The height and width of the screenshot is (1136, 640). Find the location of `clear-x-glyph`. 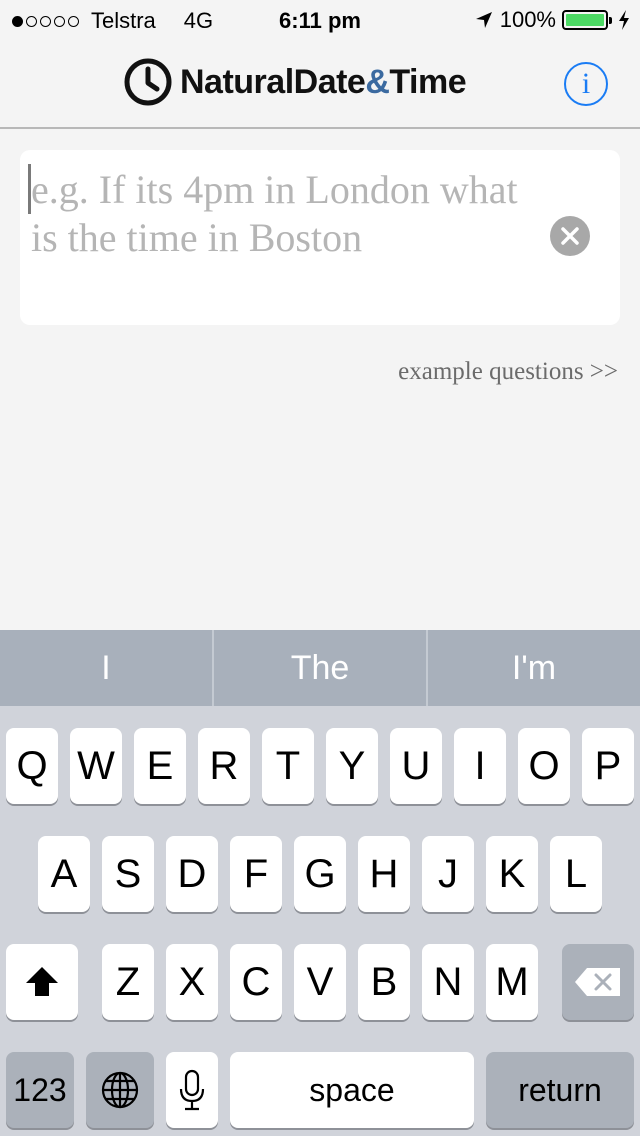

clear-x-glyph is located at coordinates (570, 236).